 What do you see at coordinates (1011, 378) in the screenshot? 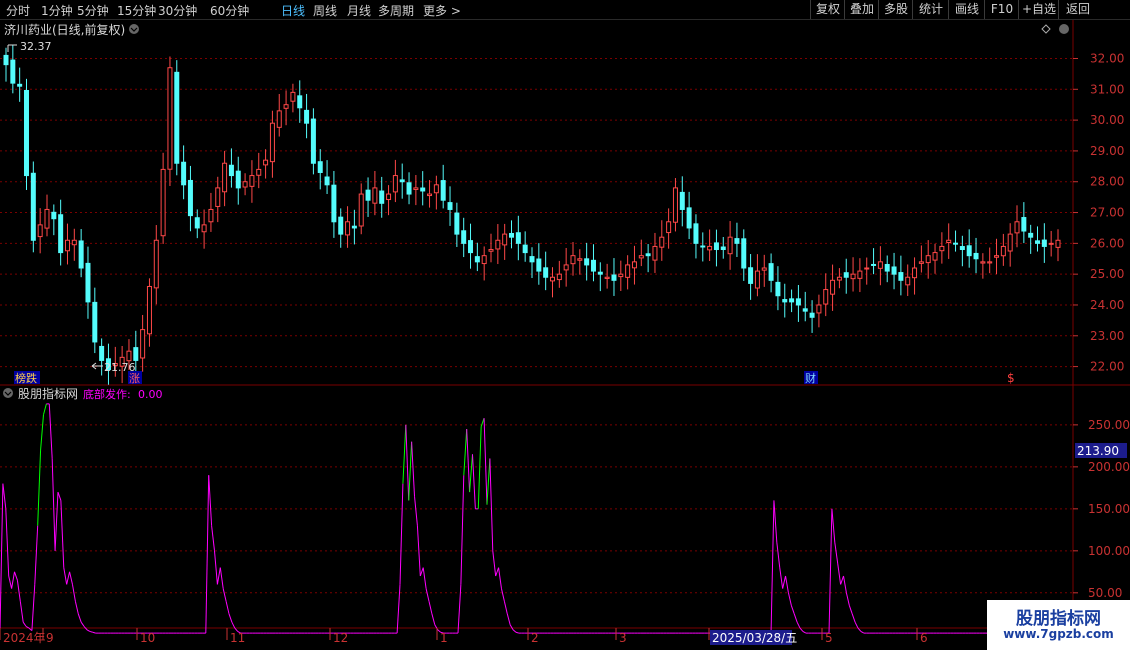
I see `badge-s: $` at bounding box center [1011, 378].